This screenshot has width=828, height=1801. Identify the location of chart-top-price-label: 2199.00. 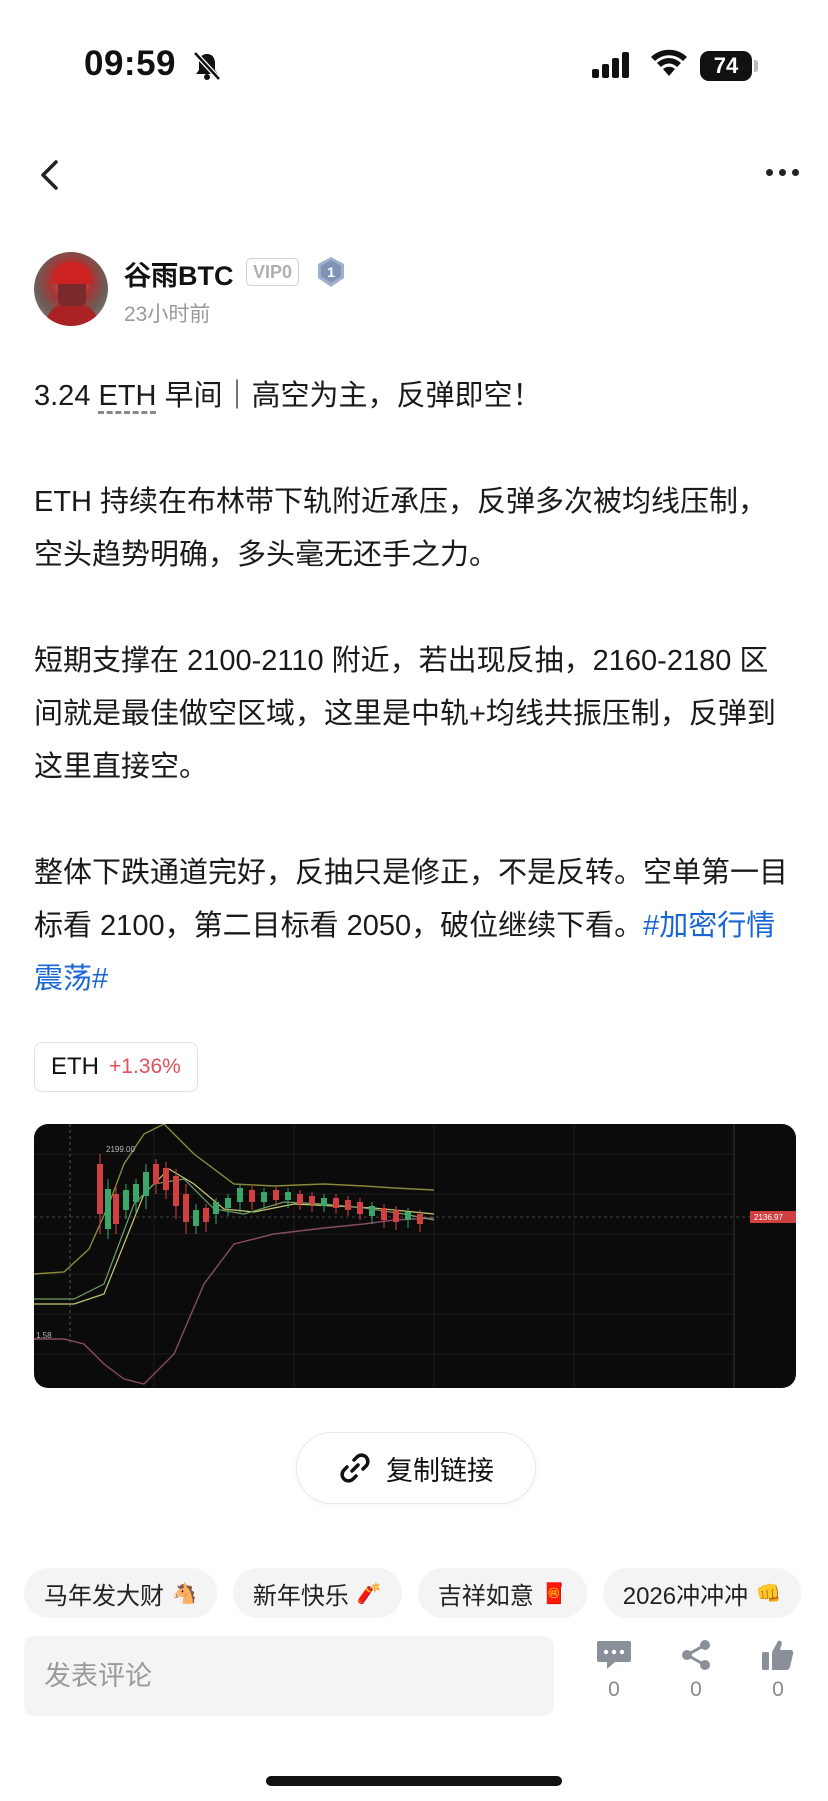
(120, 1149).